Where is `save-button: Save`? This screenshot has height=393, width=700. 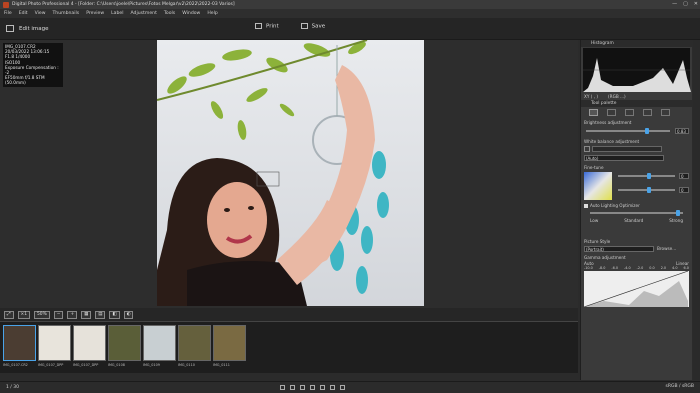 save-button: Save is located at coordinates (312, 26).